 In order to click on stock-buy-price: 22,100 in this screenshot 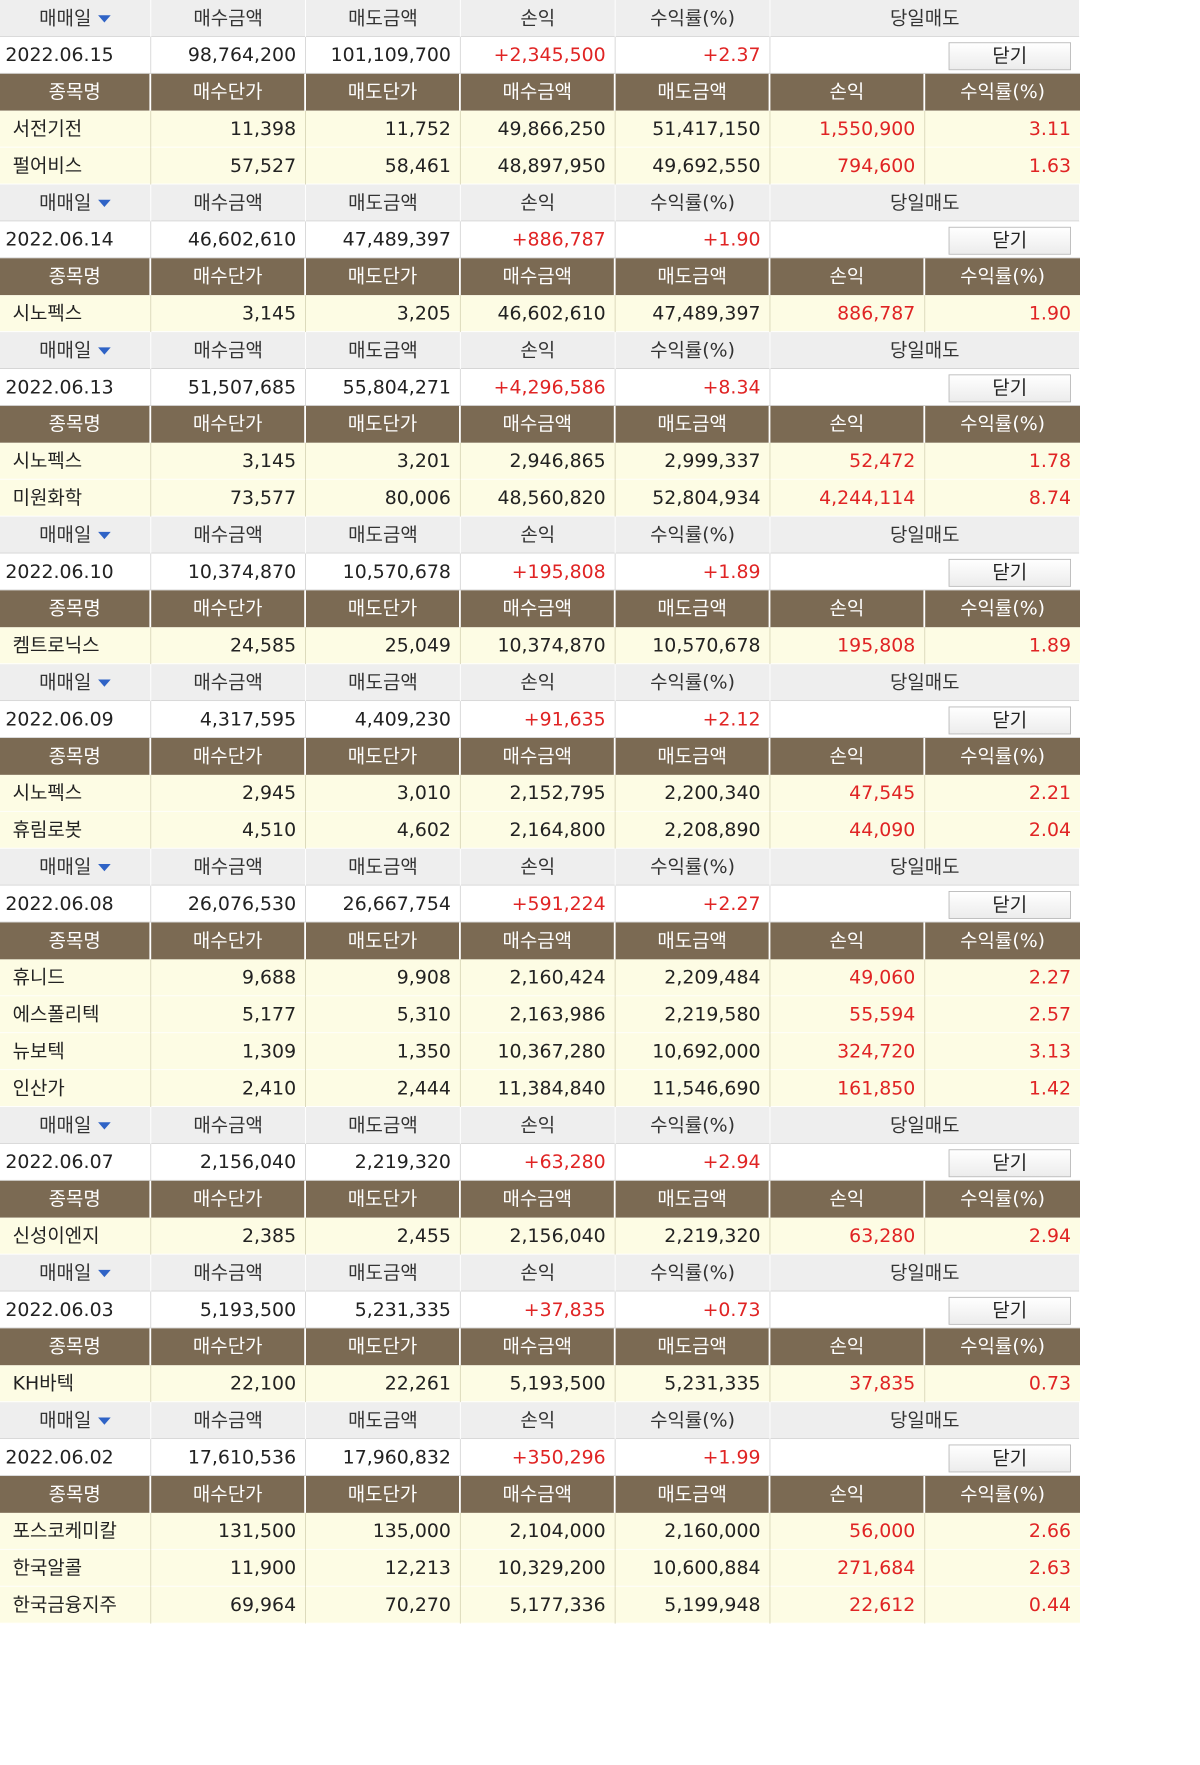, I will do `click(228, 1384)`.